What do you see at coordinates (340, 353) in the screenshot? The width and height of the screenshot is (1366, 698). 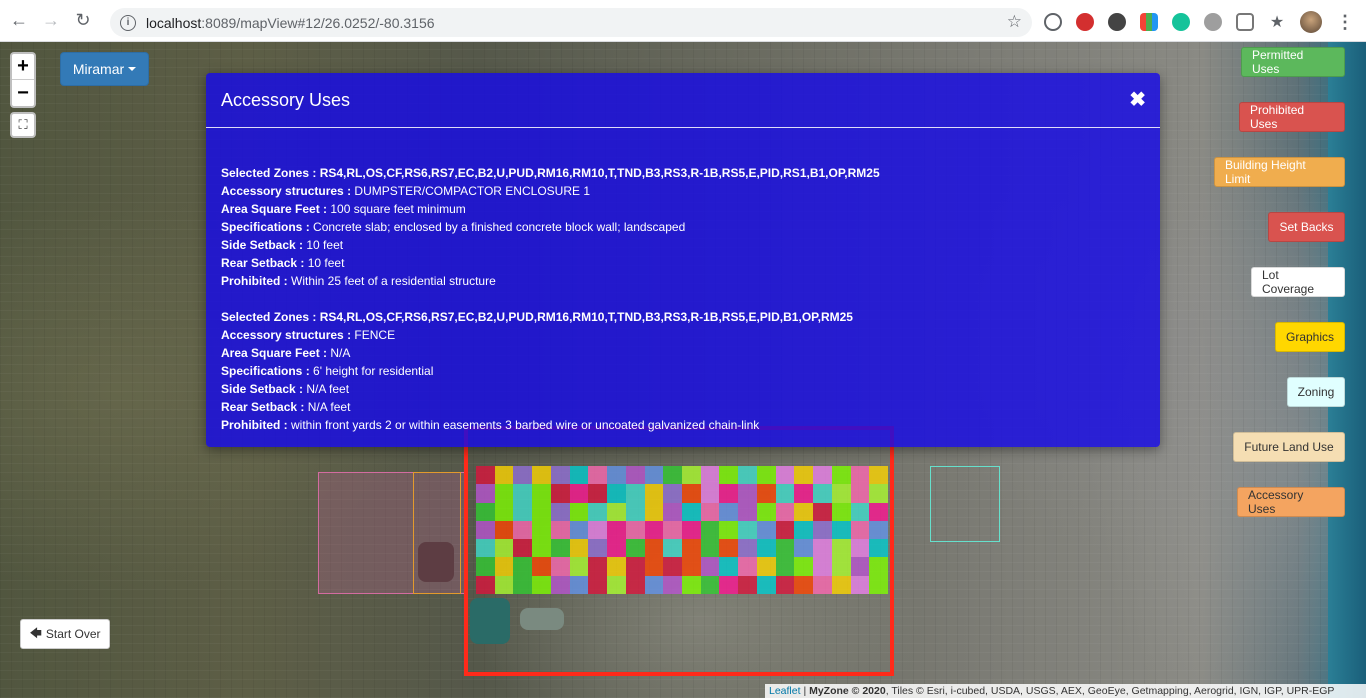 I see `area-square-feet: N/A` at bounding box center [340, 353].